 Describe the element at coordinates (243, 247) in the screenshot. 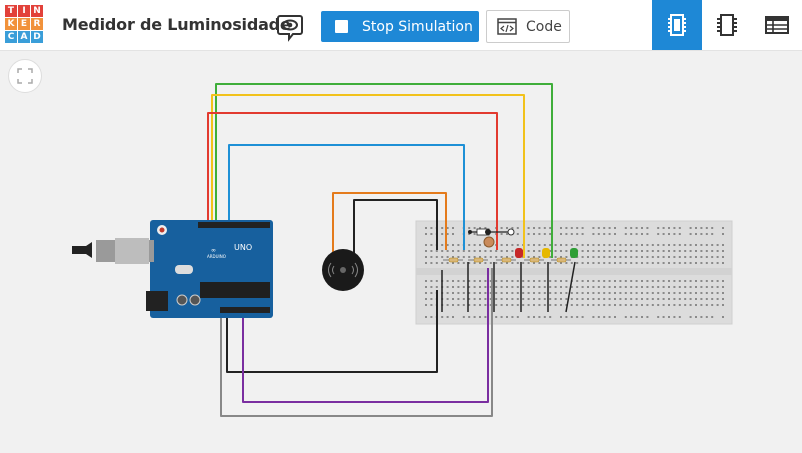

I see `board-model-label: UNO` at that location.